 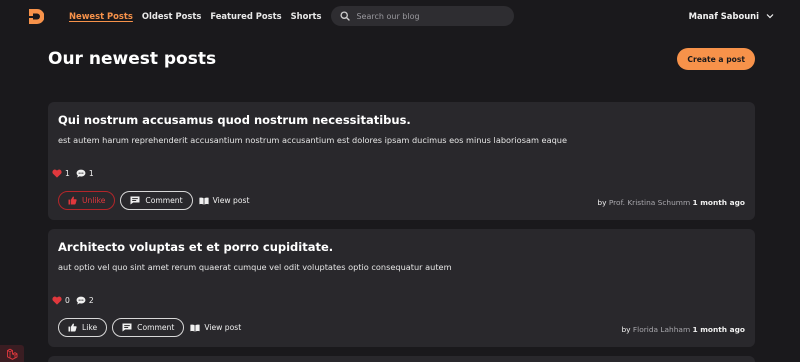 I want to click on comments-count: 1, so click(x=85, y=173).